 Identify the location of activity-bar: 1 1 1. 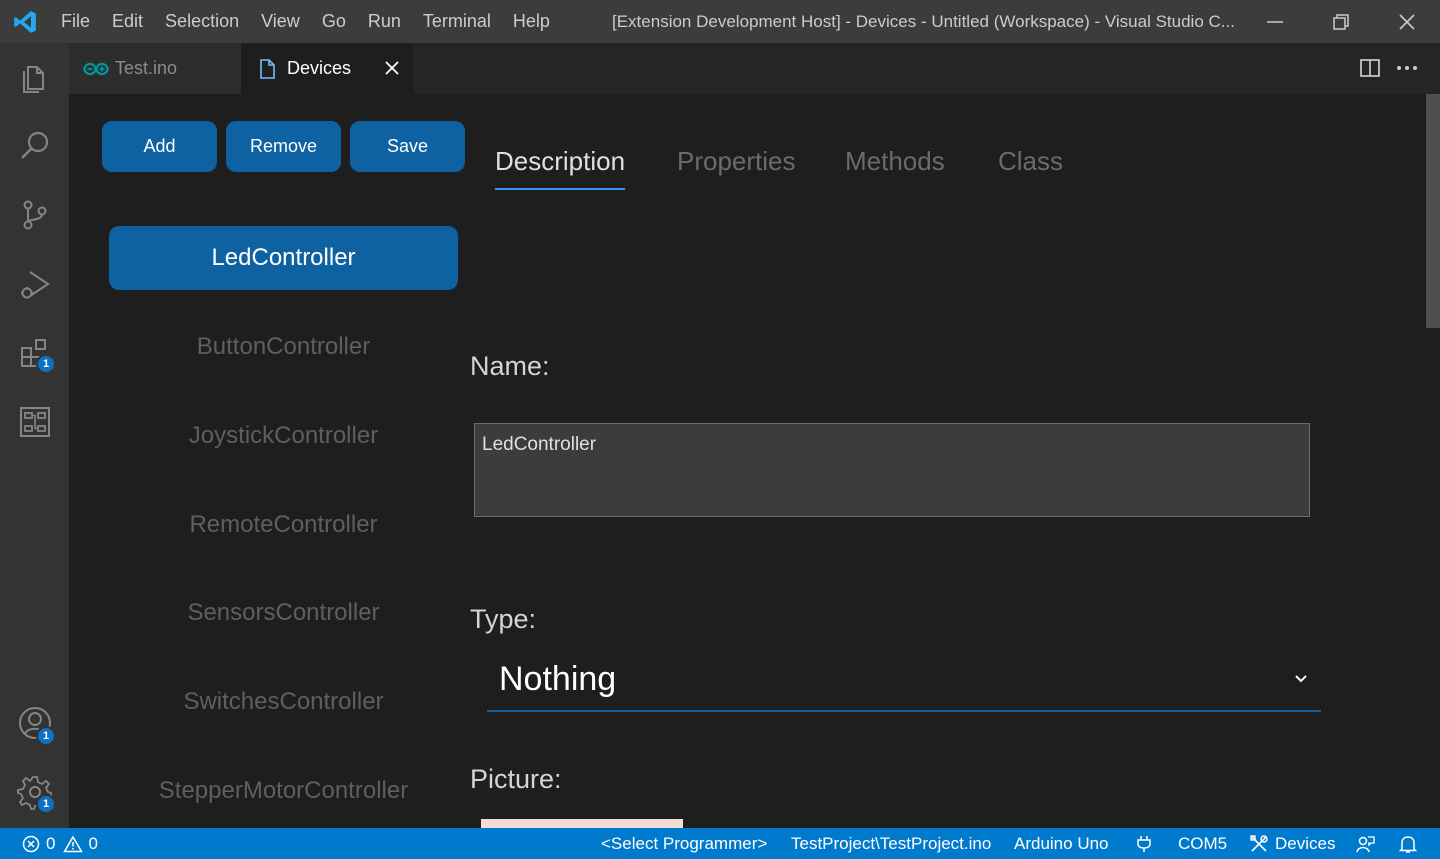
(34, 435).